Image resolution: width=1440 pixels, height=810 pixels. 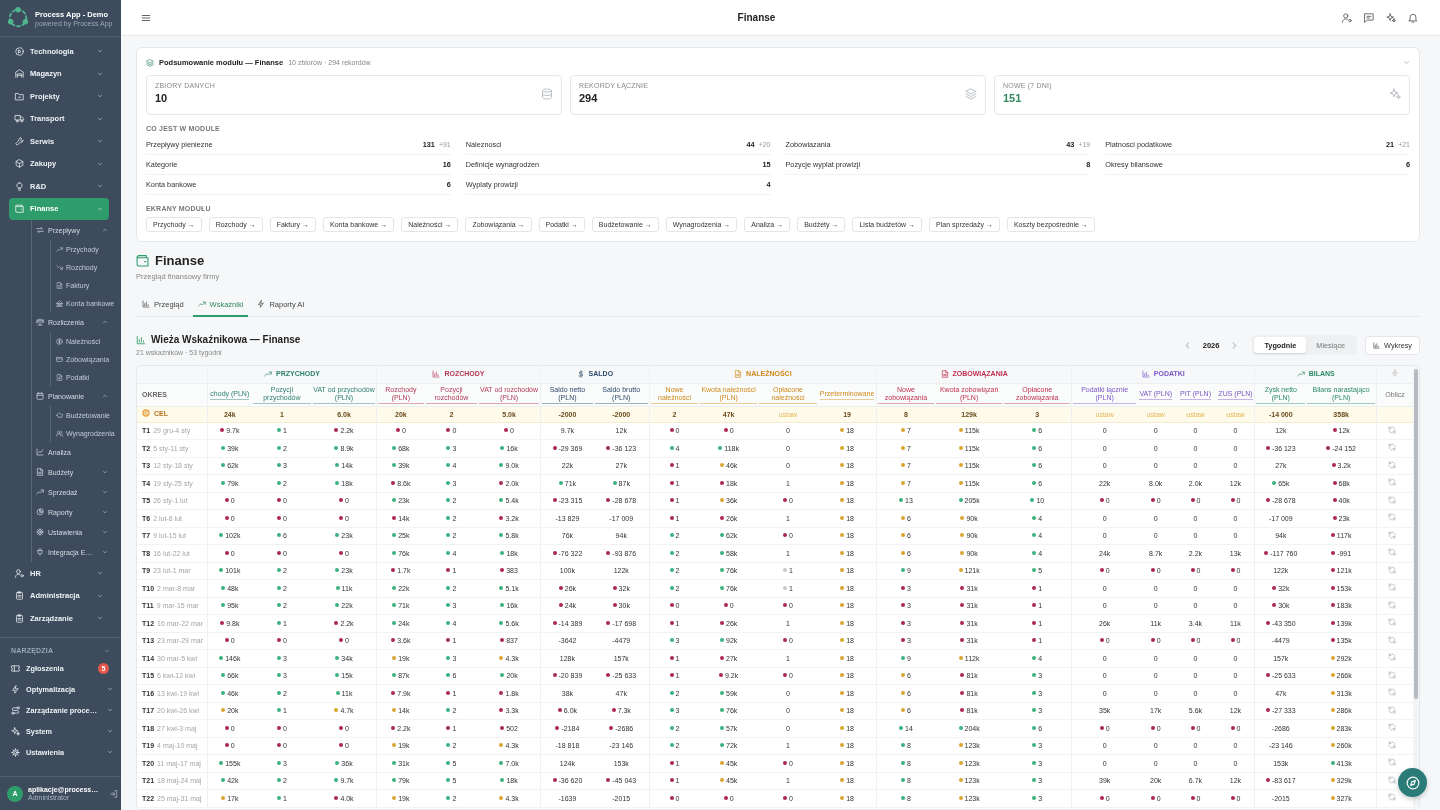 What do you see at coordinates (142, 260) in the screenshot?
I see `wallet-icon` at bounding box center [142, 260].